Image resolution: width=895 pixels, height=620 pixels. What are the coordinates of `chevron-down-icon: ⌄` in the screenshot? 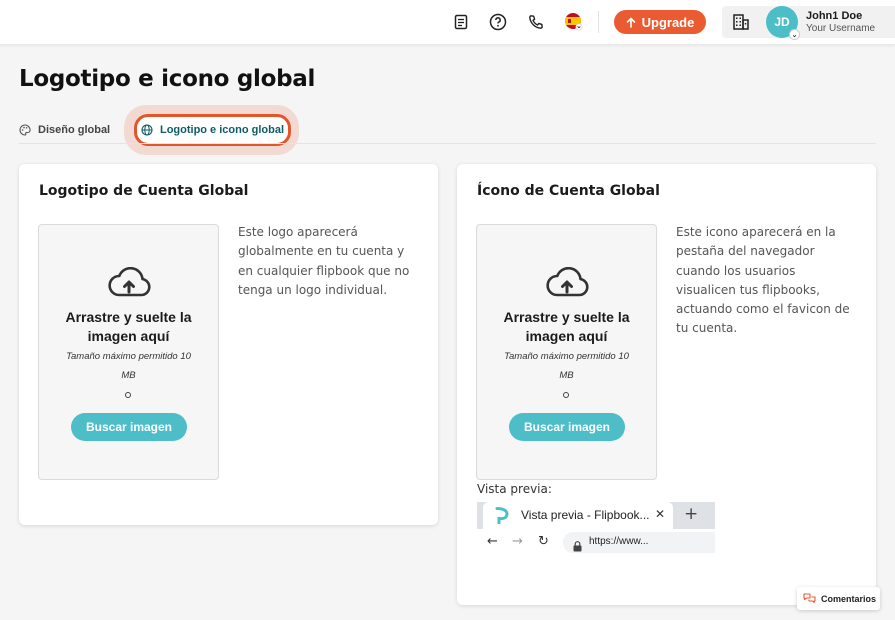 It's located at (794, 34).